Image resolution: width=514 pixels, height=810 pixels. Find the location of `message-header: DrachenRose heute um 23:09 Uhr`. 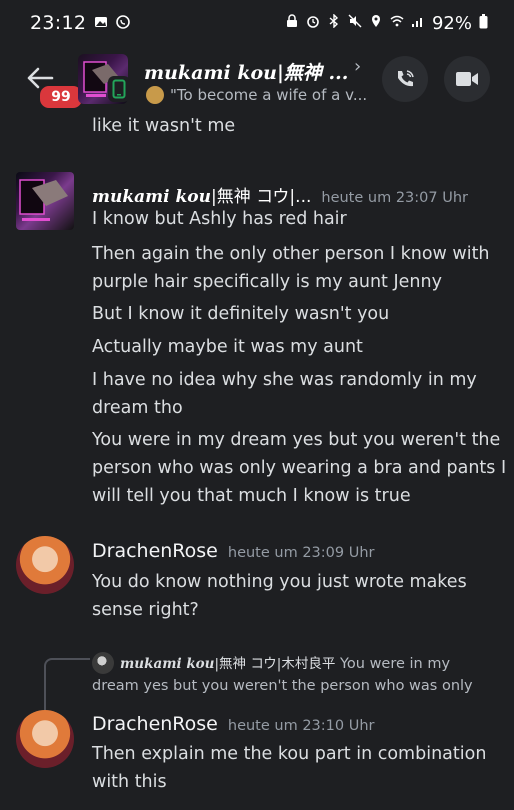

message-header: DrachenRose heute um 23:09 Uhr is located at coordinates (233, 551).